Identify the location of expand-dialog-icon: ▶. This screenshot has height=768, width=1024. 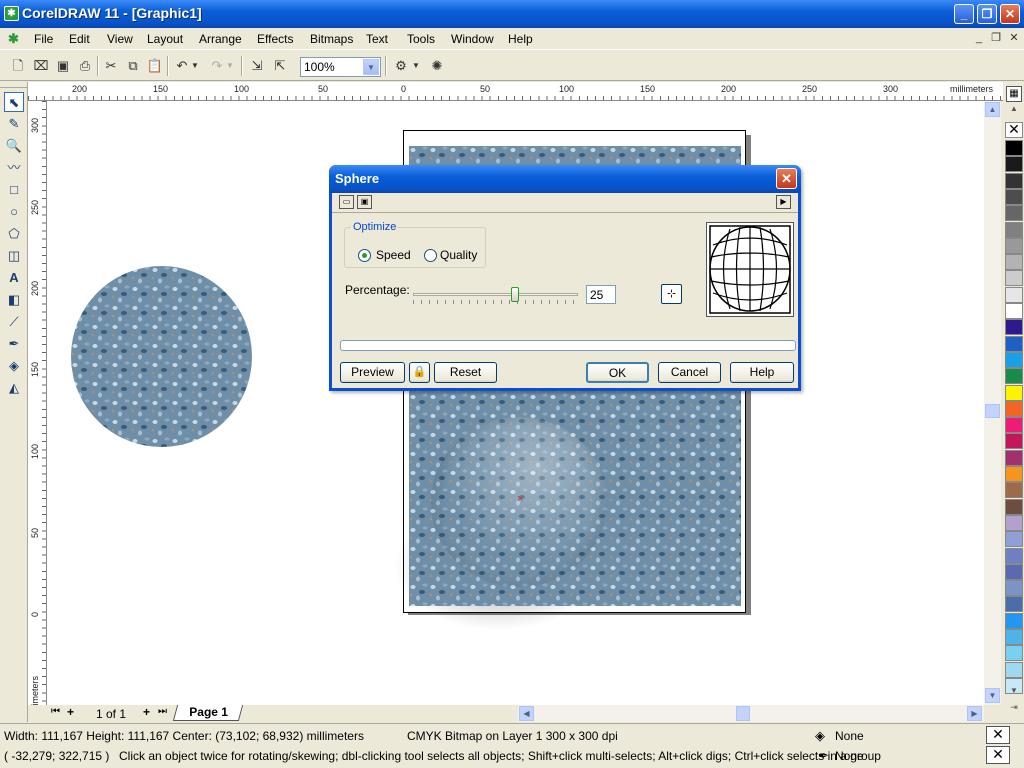
(783, 202).